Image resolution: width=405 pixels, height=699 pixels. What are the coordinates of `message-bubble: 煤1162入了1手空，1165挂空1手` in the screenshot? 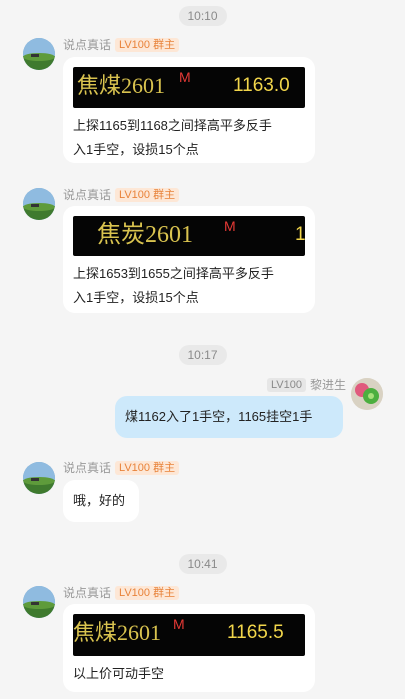 It's located at (229, 417).